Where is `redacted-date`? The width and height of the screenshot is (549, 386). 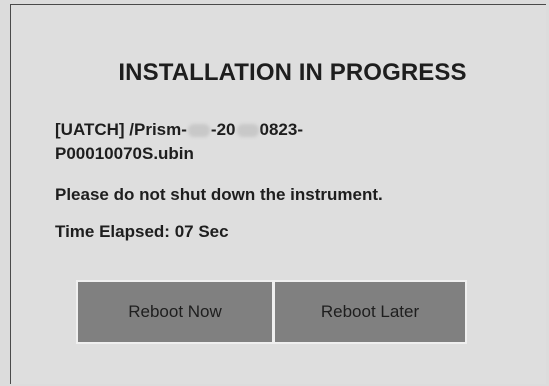
redacted-date is located at coordinates (247, 131).